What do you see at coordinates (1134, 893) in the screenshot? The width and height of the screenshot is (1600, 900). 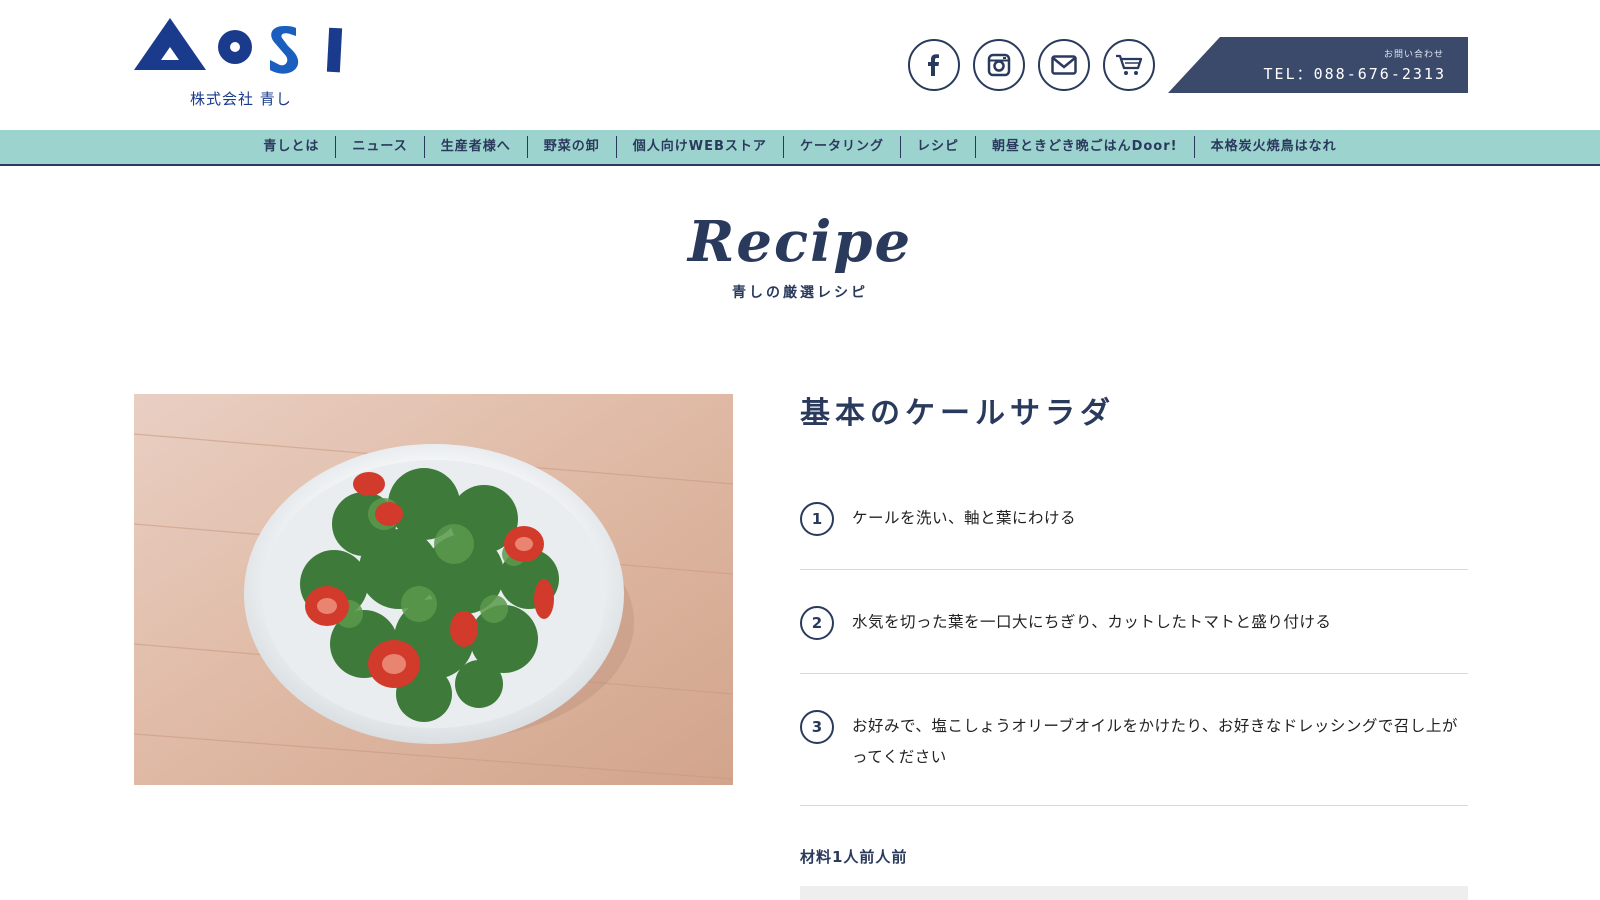 I see `ingredients-table` at bounding box center [1134, 893].